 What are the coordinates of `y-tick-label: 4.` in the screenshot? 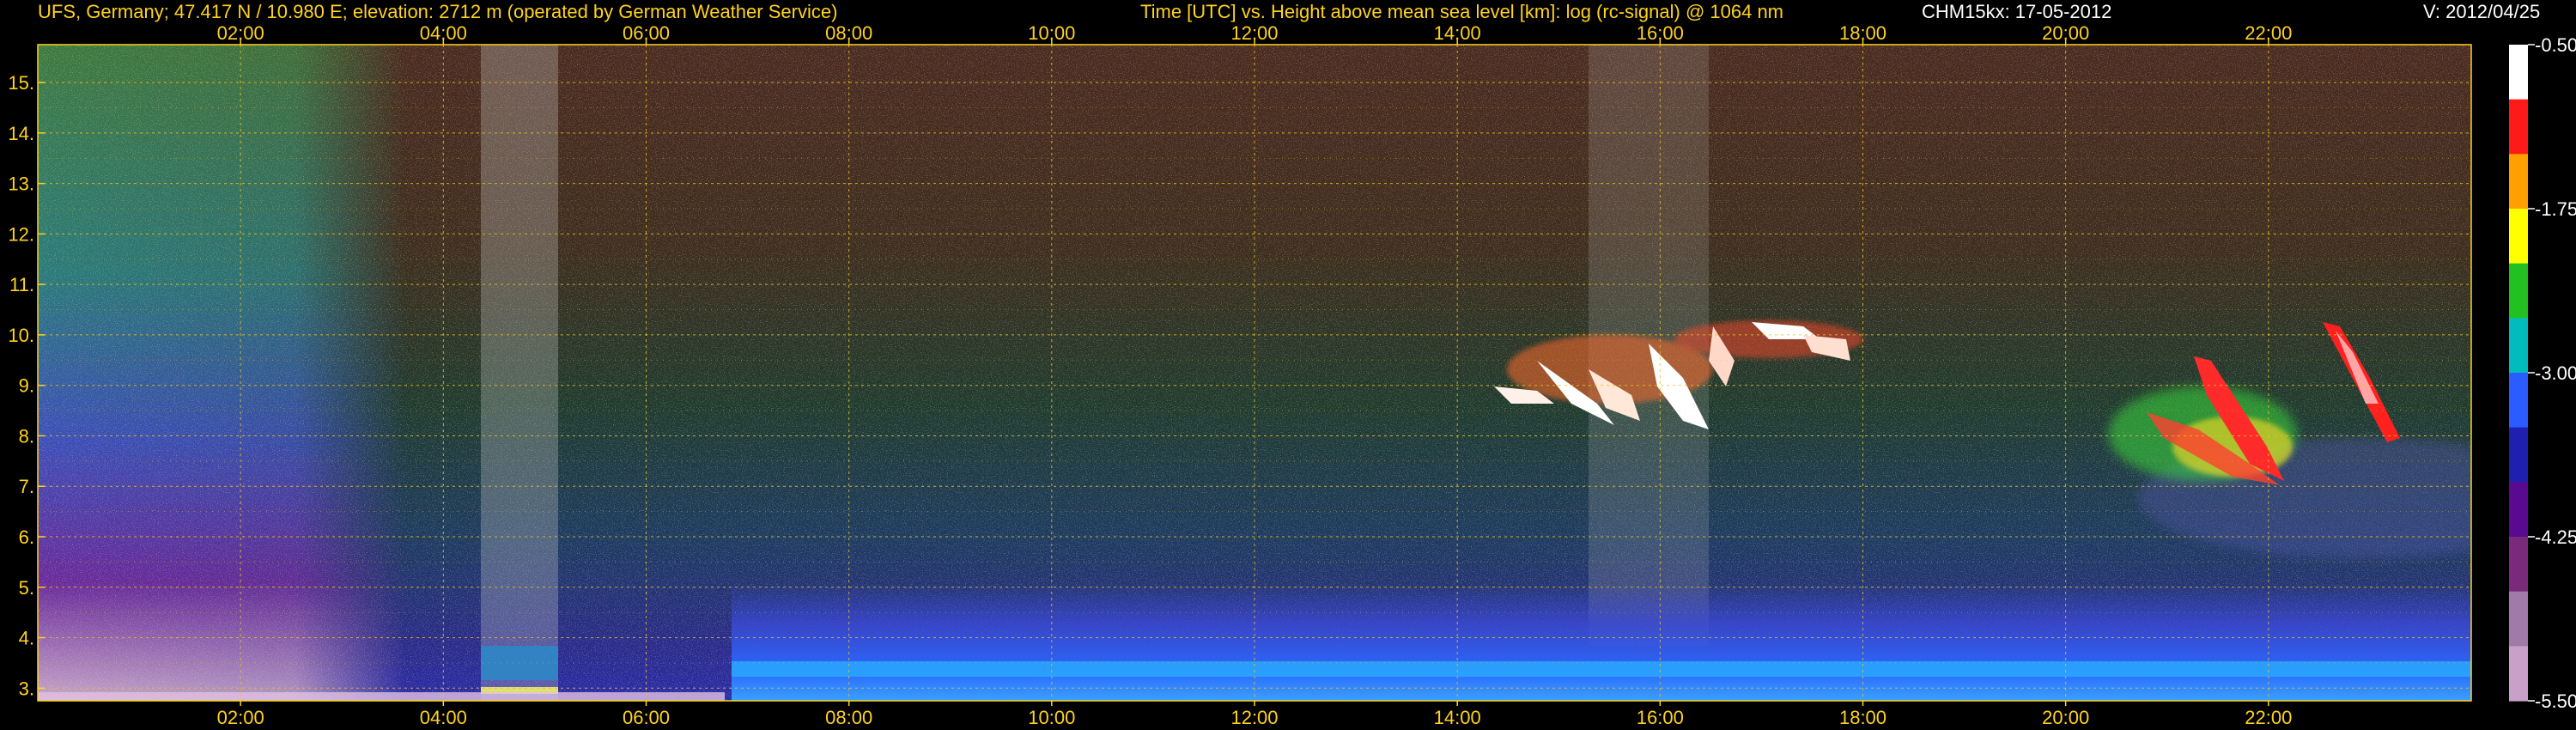 It's located at (27, 638).